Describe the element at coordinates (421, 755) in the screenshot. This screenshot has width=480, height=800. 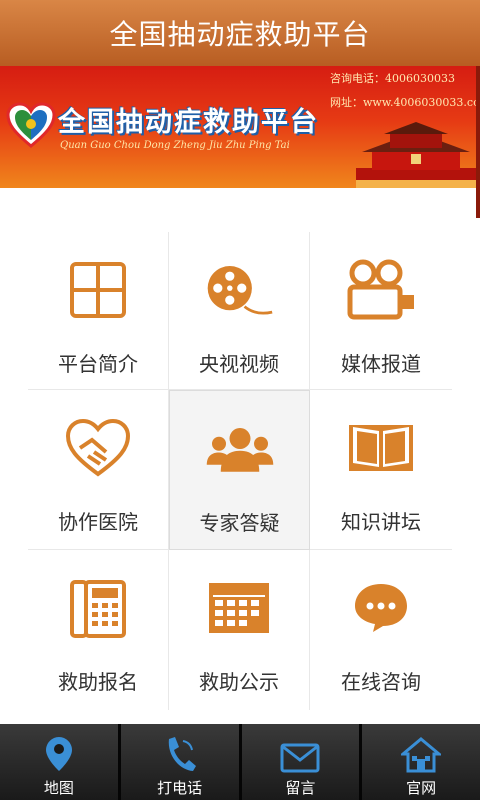
I see `home-icon` at that location.